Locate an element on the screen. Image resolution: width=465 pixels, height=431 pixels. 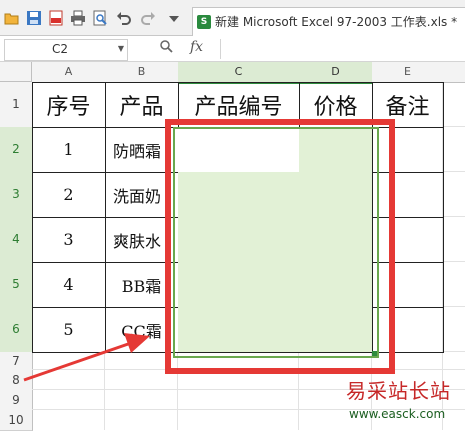
red-arrow-head is located at coordinates (137, 343).